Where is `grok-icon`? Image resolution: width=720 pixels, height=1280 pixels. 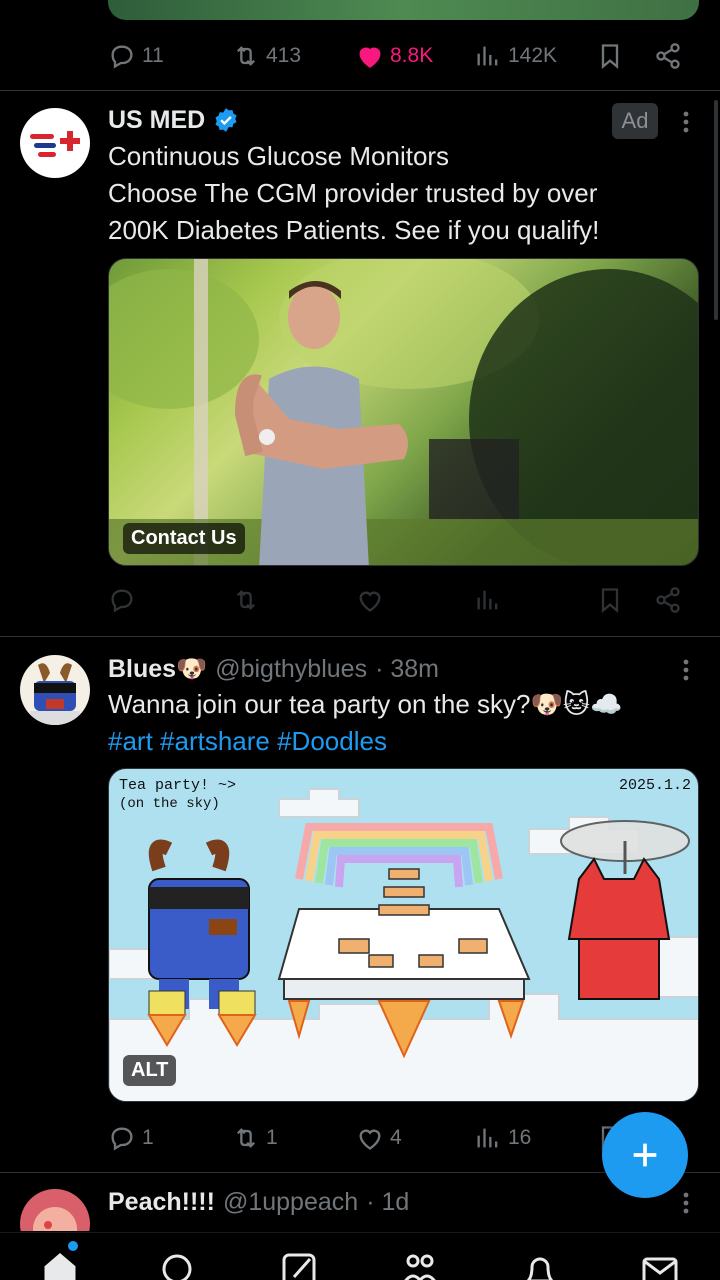 grok-icon is located at coordinates (299, 1266).